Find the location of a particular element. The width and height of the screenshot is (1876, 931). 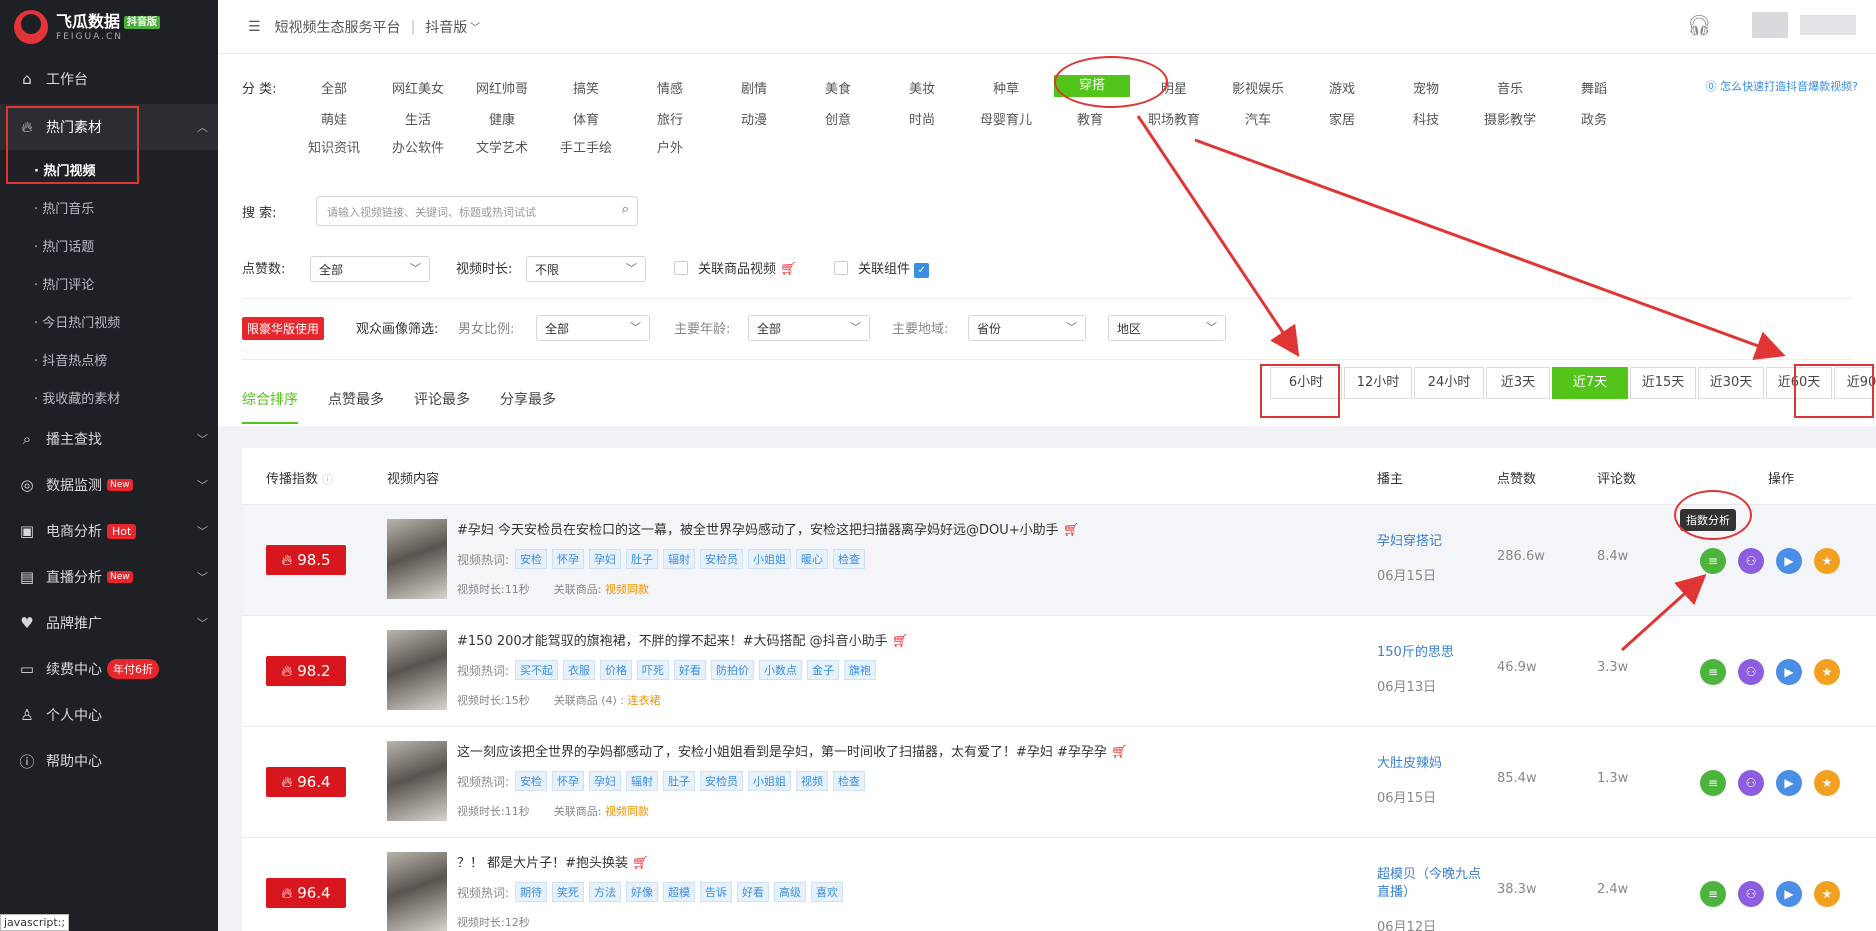

sidebar-item-ecommerce: ▣ 电商分析 Hot ﹀ is located at coordinates (109, 531).